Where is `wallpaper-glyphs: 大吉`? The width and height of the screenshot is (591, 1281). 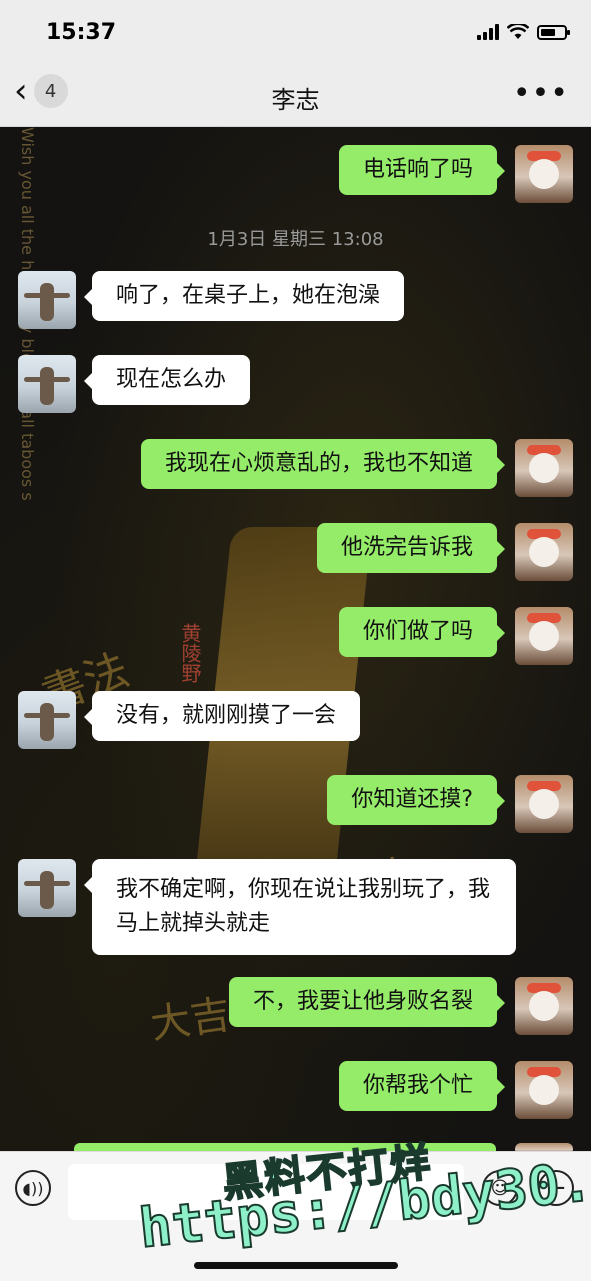 wallpaper-glyphs: 大吉 is located at coordinates (190, 1020).